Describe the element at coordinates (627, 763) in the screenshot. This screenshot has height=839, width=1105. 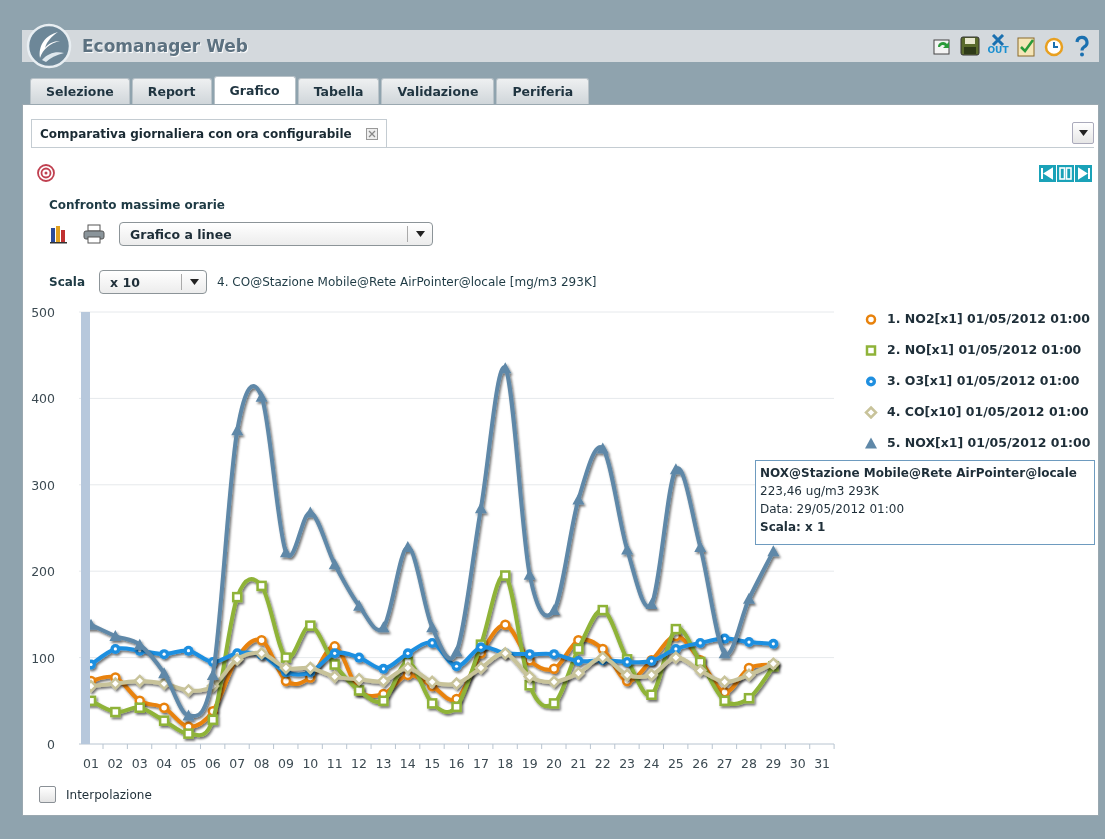
I see `axis-label: 23` at that location.